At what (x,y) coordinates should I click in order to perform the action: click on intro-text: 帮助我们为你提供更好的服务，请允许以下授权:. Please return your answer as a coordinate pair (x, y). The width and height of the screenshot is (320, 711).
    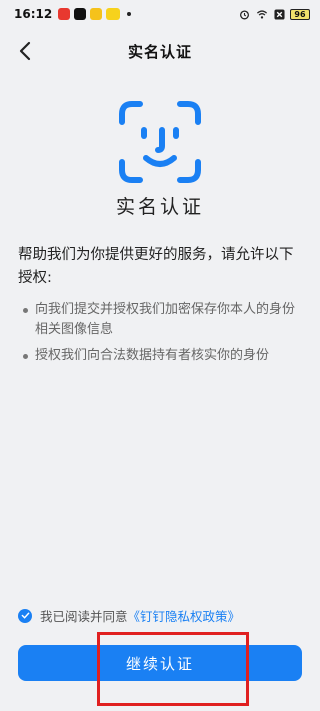
    Looking at the image, I should click on (156, 266).